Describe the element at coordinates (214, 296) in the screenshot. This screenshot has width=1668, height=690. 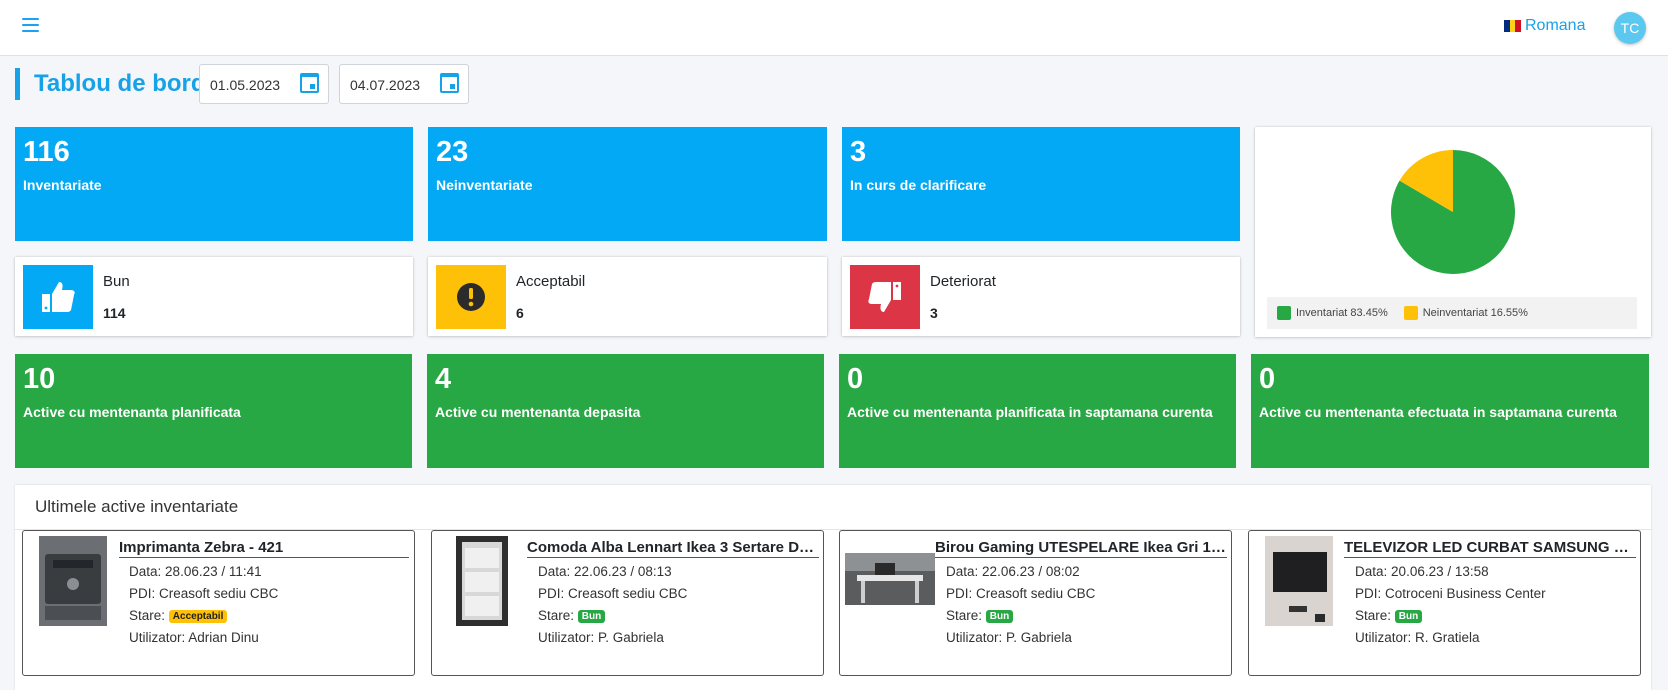
I see `condition-card-bun: Bun 114` at that location.